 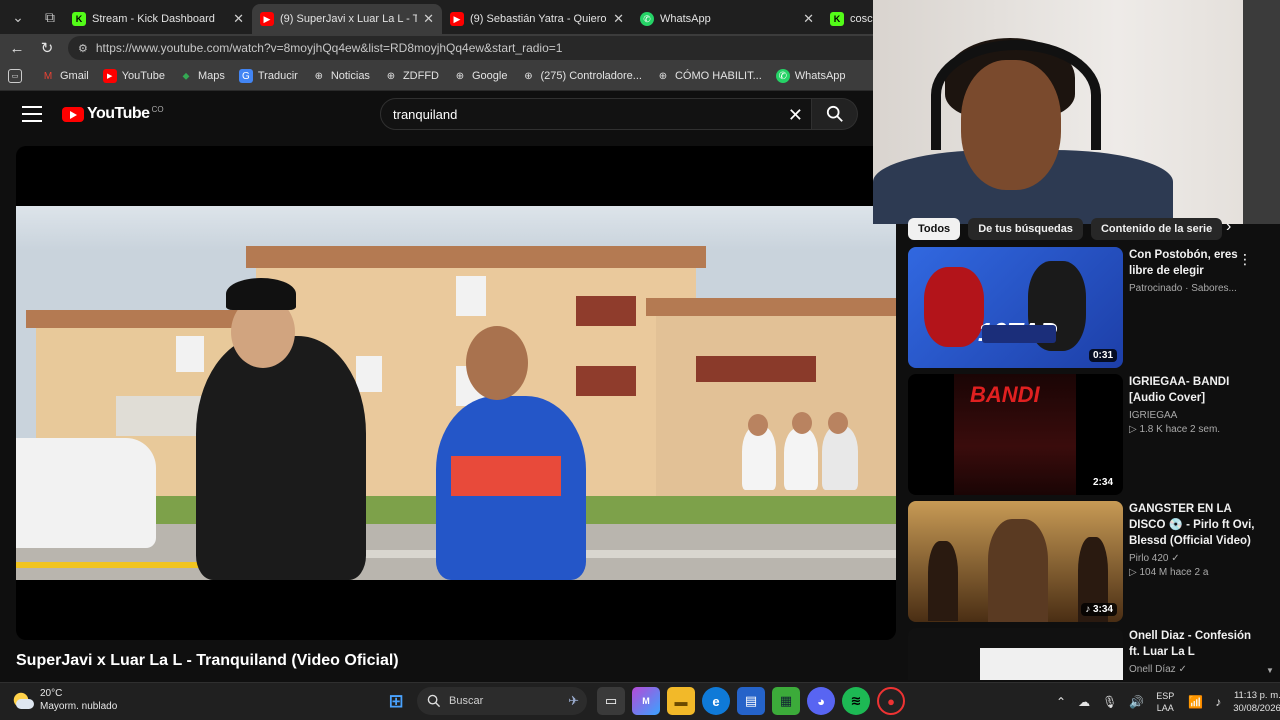 I want to click on clear-search-icon: ✕, so click(x=795, y=115).